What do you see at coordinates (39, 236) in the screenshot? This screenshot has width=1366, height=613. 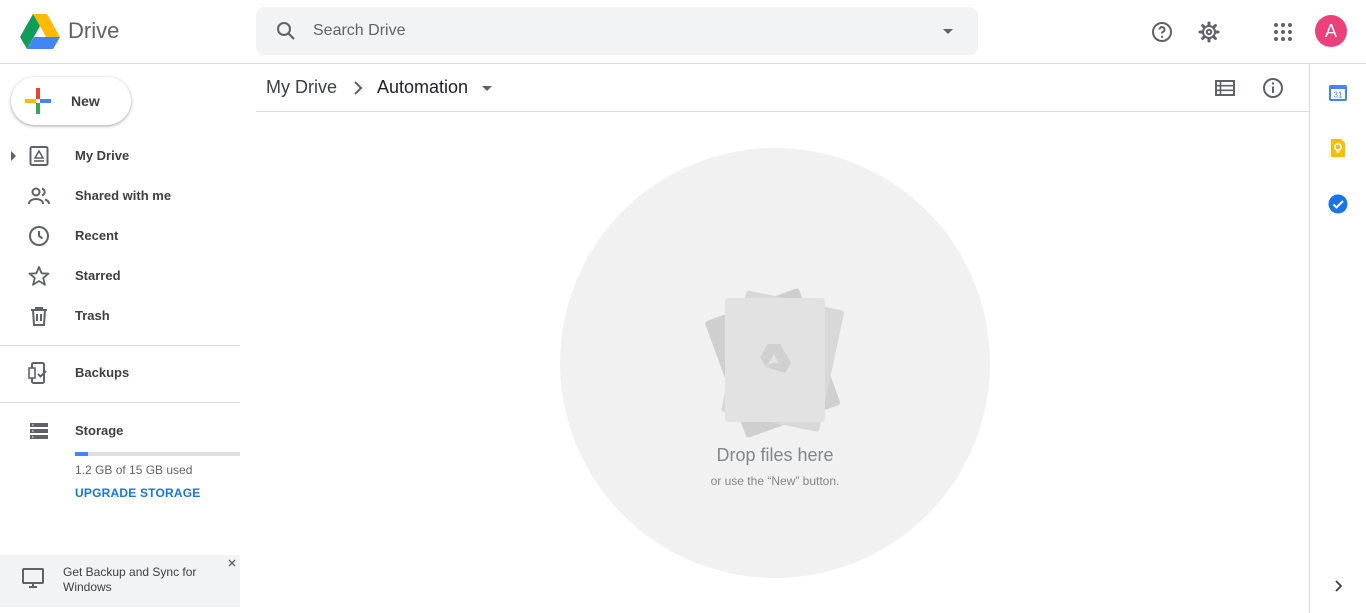 I see `clock-icon` at bounding box center [39, 236].